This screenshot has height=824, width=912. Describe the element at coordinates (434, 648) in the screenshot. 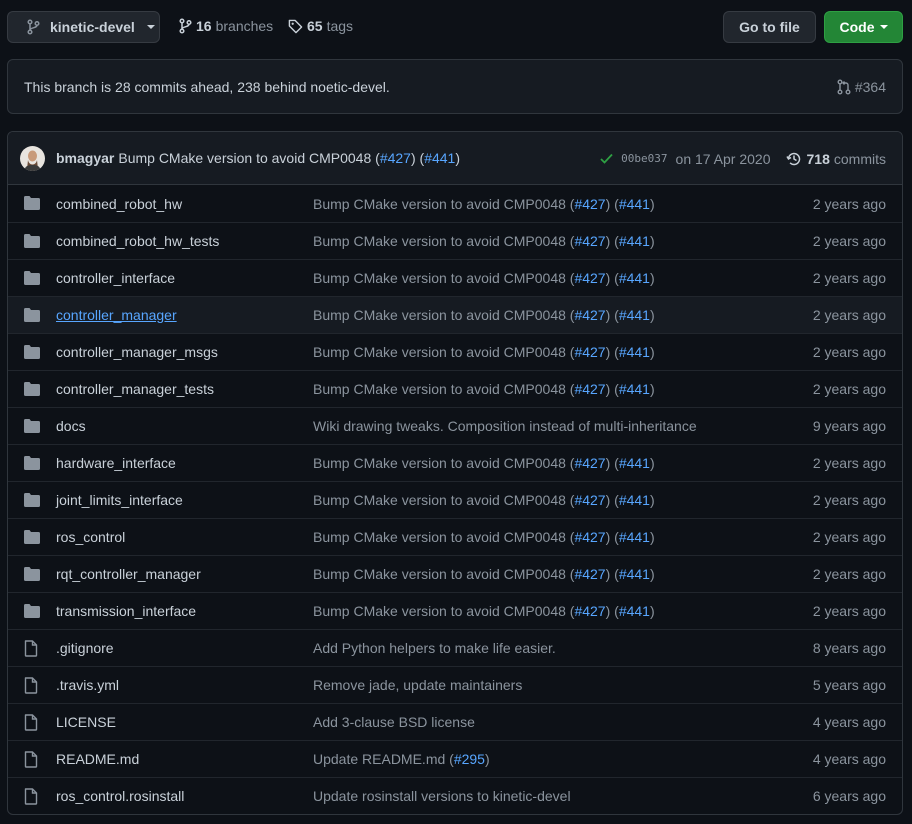

I see `file-commit-message: Add Python helpers to make life easier.` at that location.